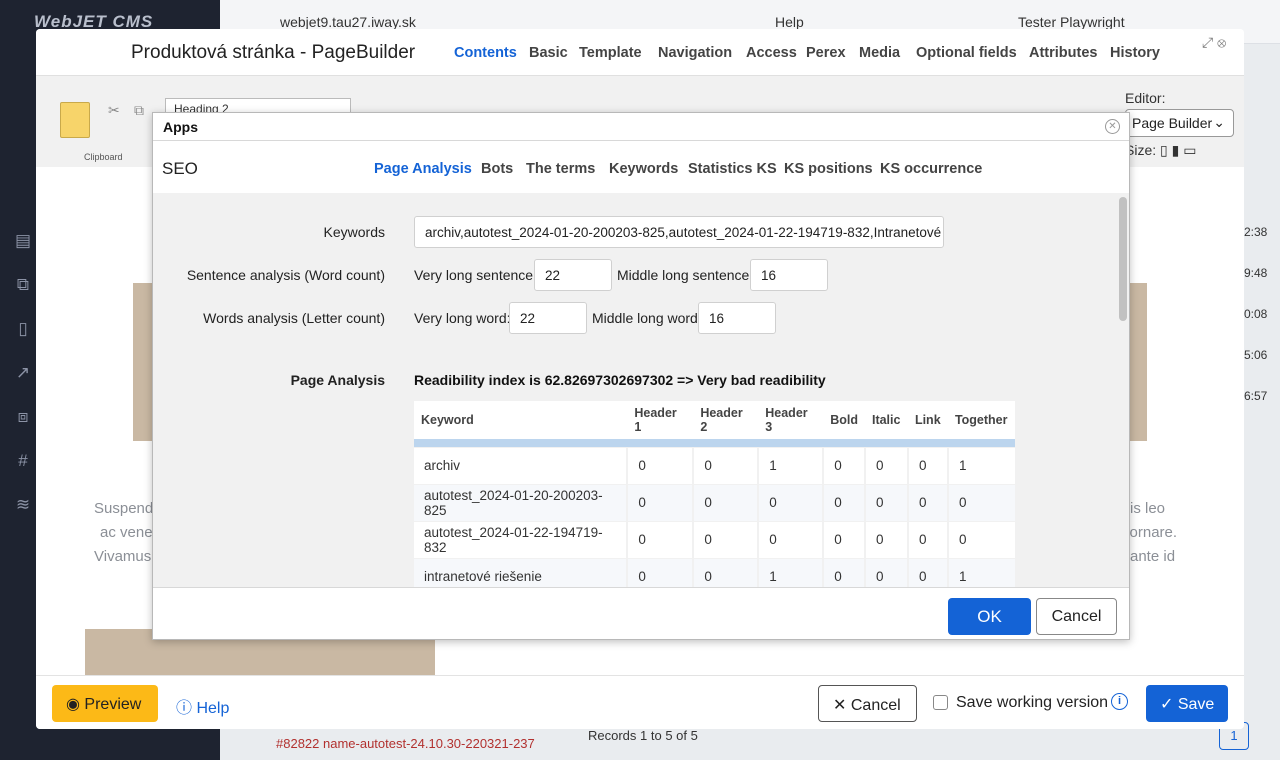  What do you see at coordinates (1135, 53) in the screenshot?
I see `tab-history: History` at bounding box center [1135, 53].